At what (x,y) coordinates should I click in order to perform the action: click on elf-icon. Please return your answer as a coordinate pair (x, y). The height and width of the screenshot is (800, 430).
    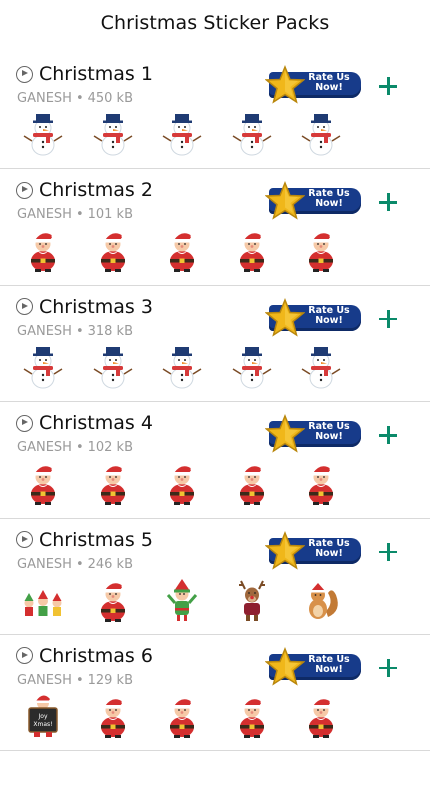
    Looking at the image, I should click on (182, 600).